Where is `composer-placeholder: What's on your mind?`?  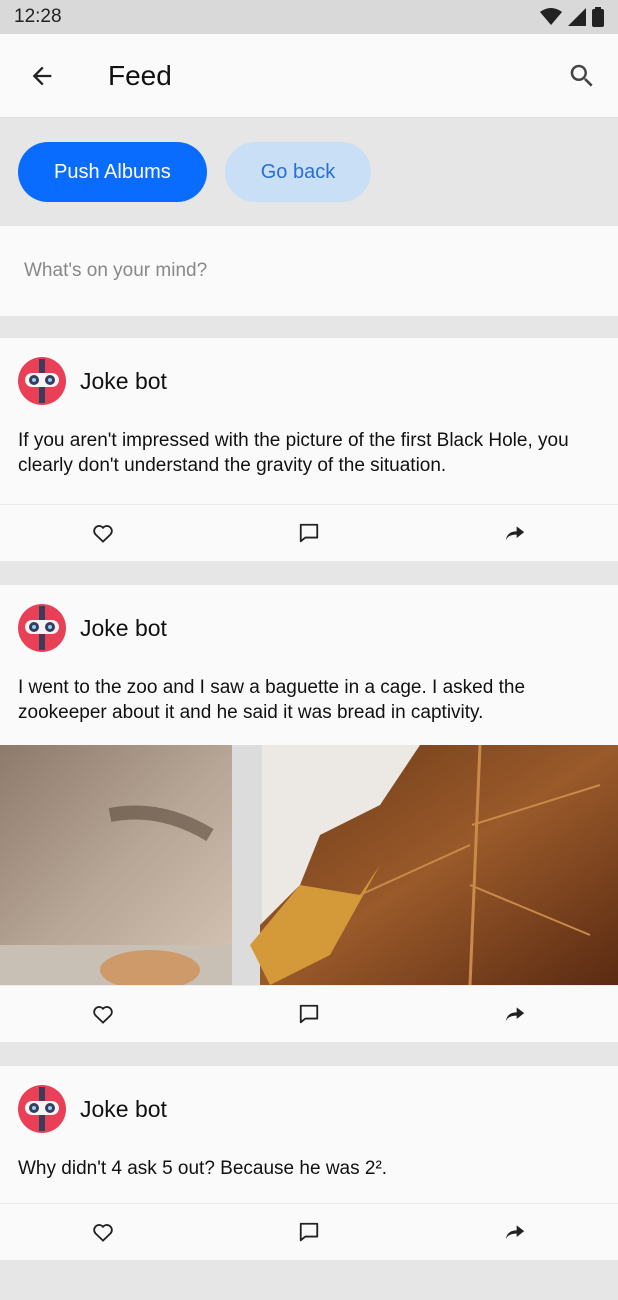
composer-placeholder: What's on your mind? is located at coordinates (116, 270).